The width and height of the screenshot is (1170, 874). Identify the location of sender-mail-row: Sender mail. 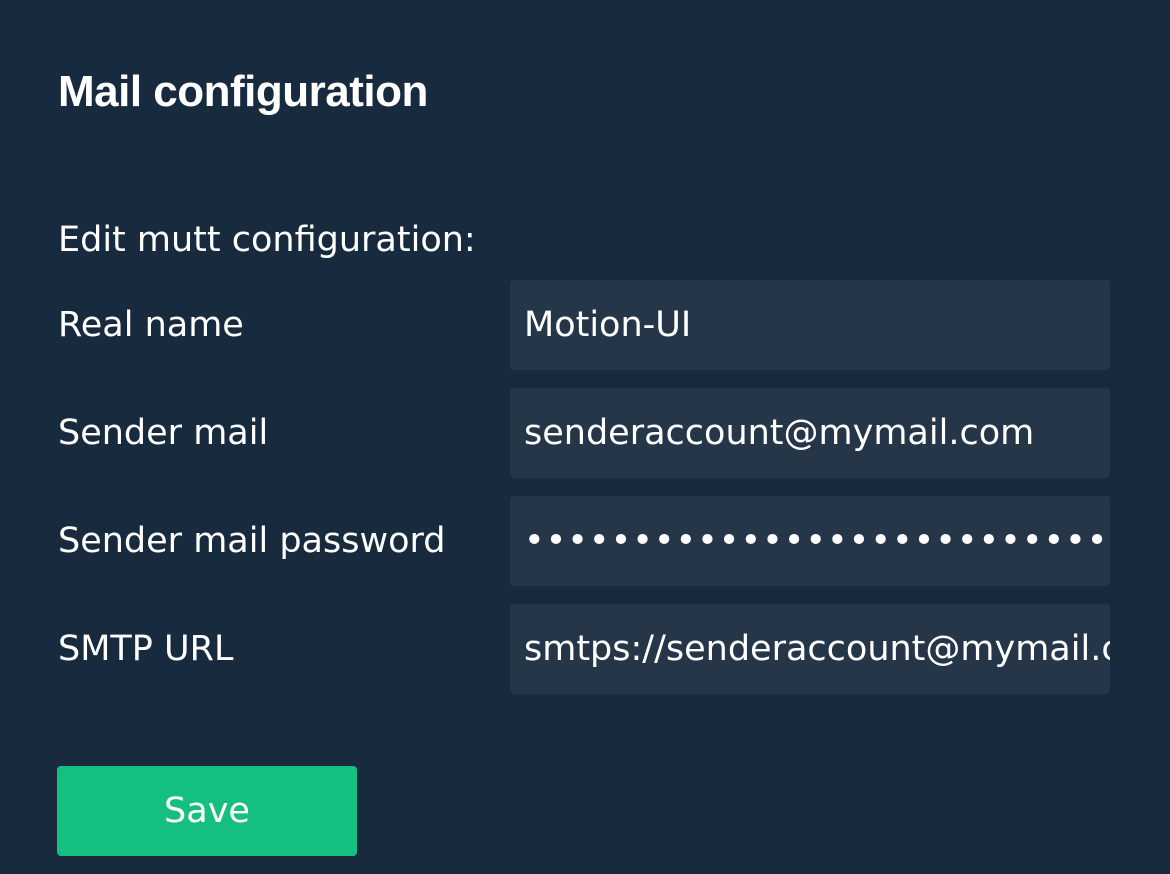
(585, 433).